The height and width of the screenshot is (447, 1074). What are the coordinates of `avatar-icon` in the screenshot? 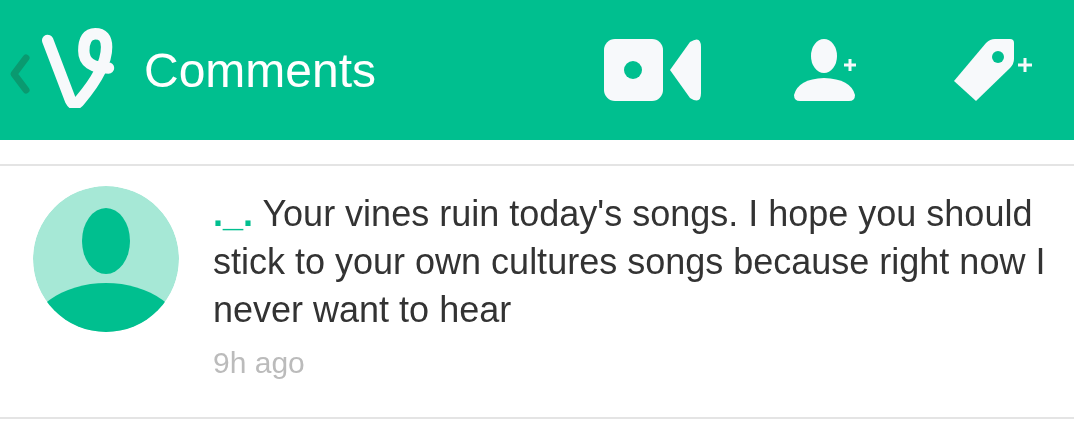 It's located at (106, 259).